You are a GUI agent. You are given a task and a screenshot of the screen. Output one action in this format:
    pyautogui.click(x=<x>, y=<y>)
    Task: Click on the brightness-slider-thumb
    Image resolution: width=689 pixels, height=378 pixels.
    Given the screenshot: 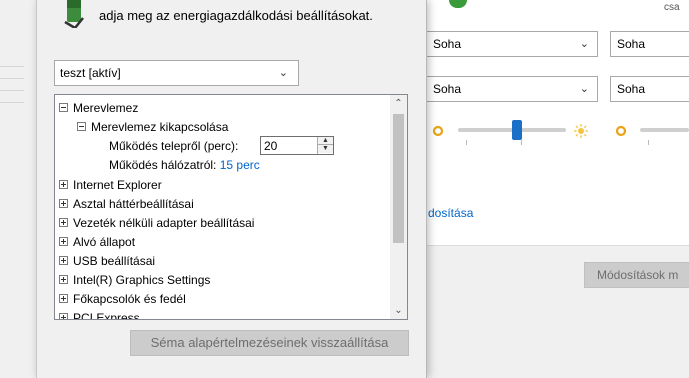 What is the action you would take?
    pyautogui.click(x=517, y=130)
    